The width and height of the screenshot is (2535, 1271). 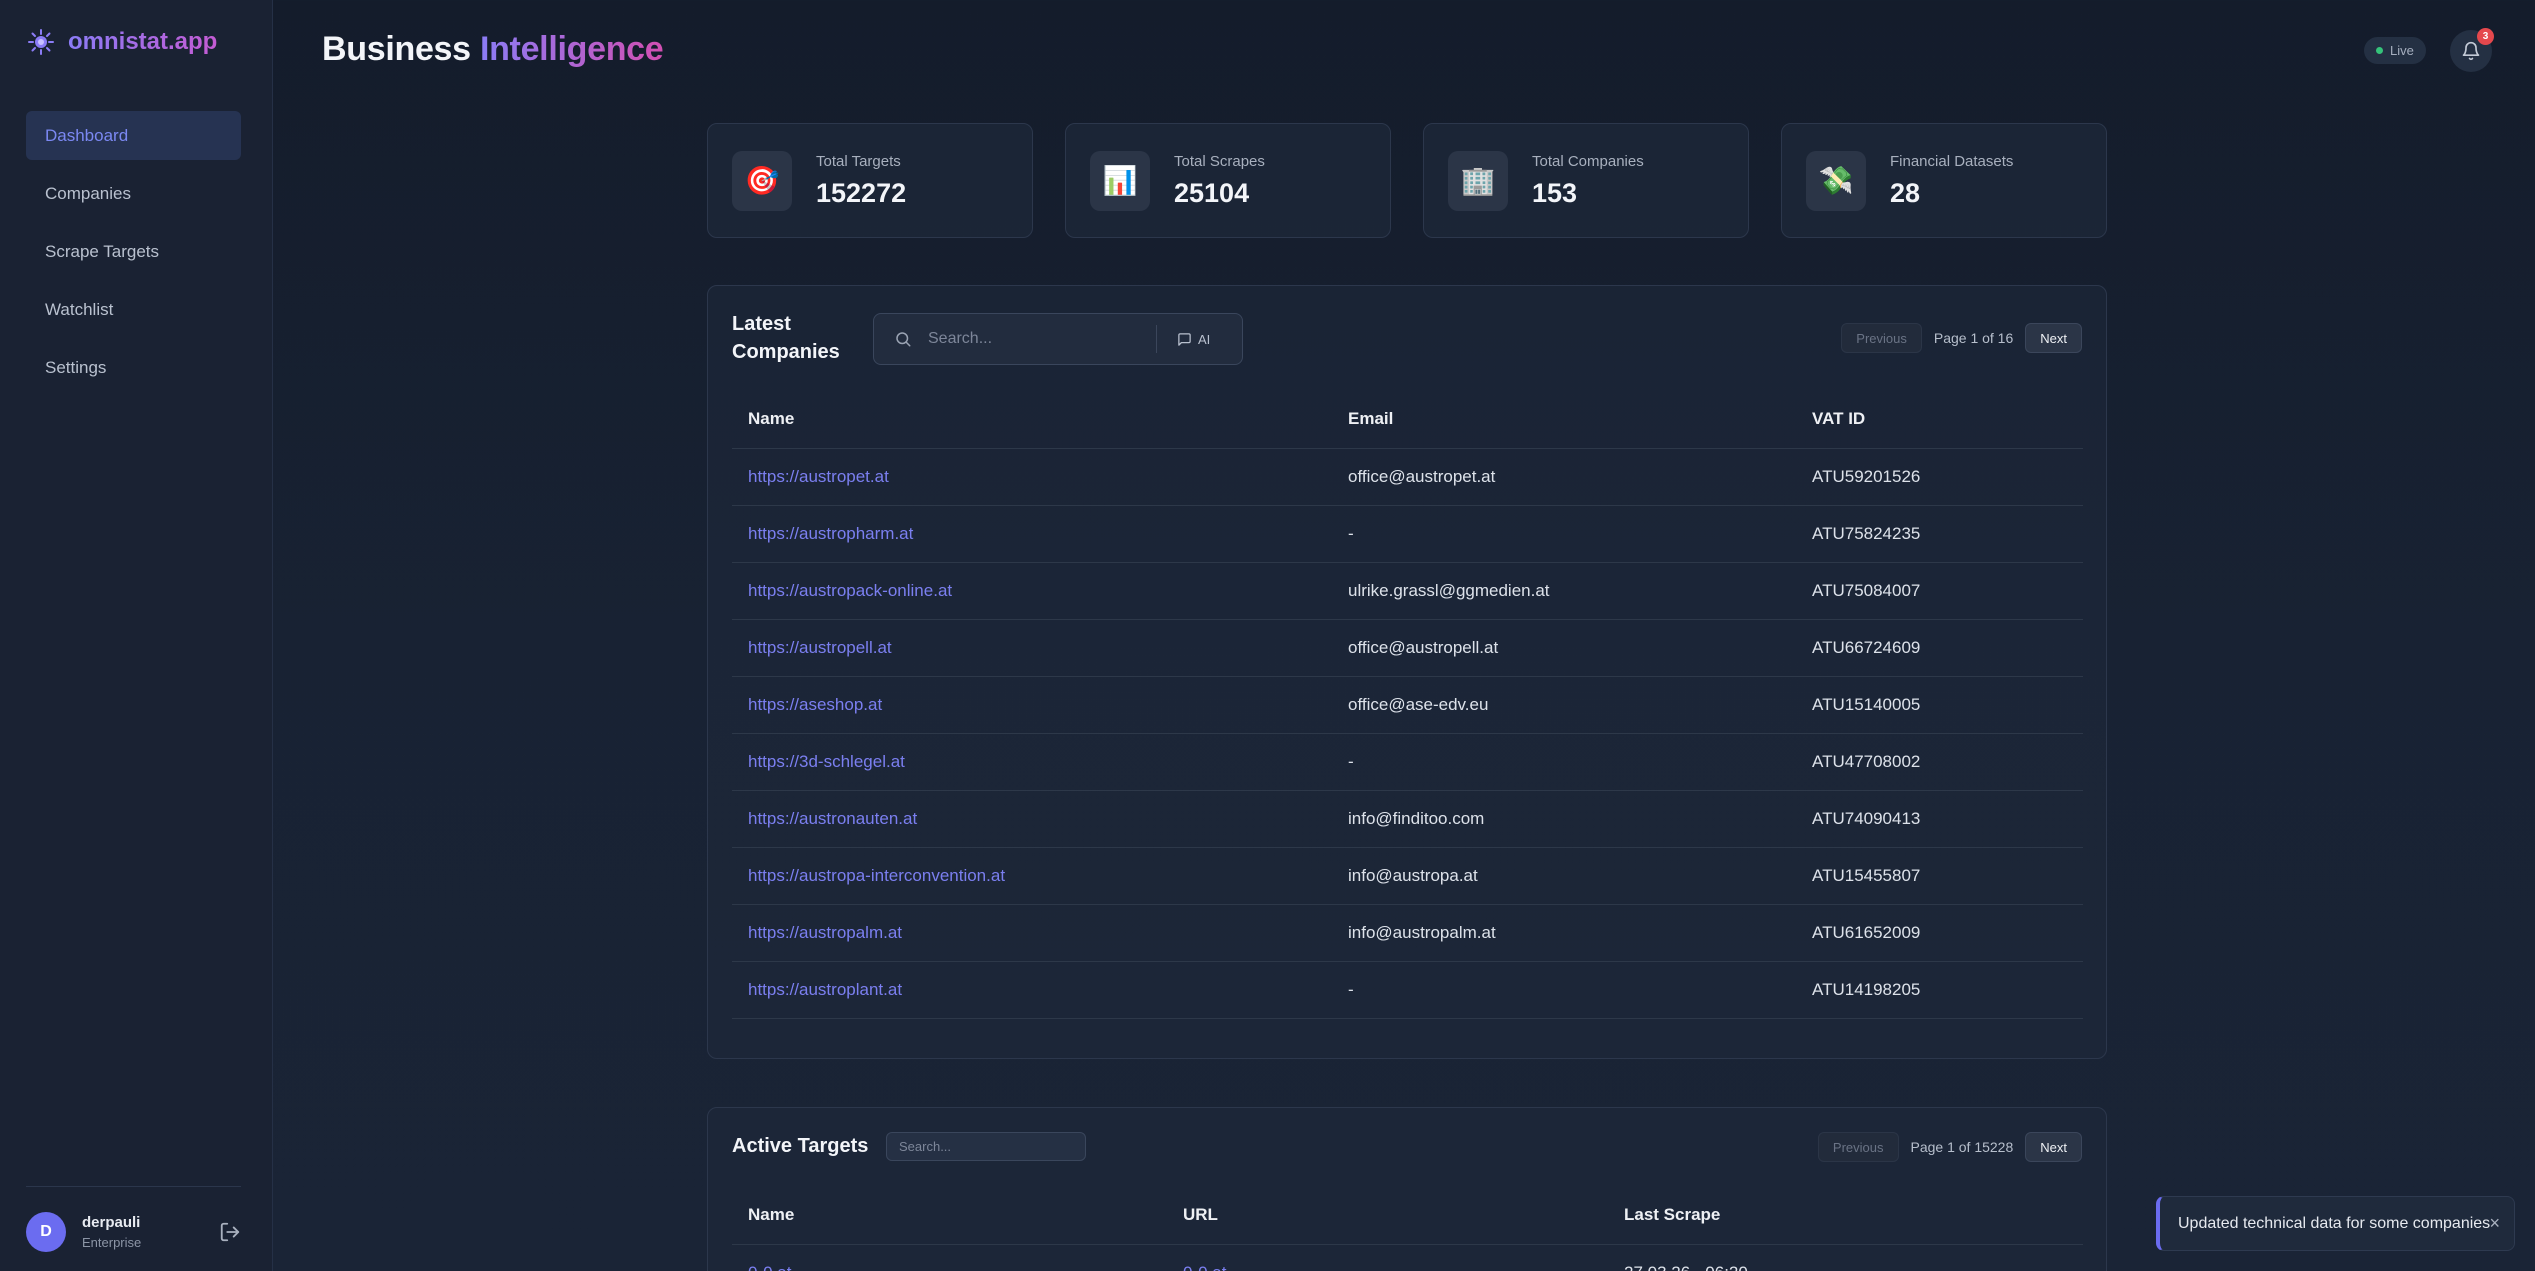 What do you see at coordinates (1836, 180) in the screenshot?
I see `money-wings-icon: 💸` at bounding box center [1836, 180].